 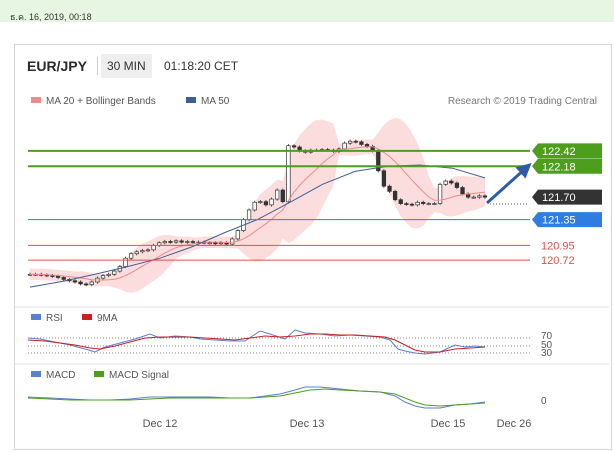 What do you see at coordinates (60, 375) in the screenshot?
I see `macd-legend-label: MACD` at bounding box center [60, 375].